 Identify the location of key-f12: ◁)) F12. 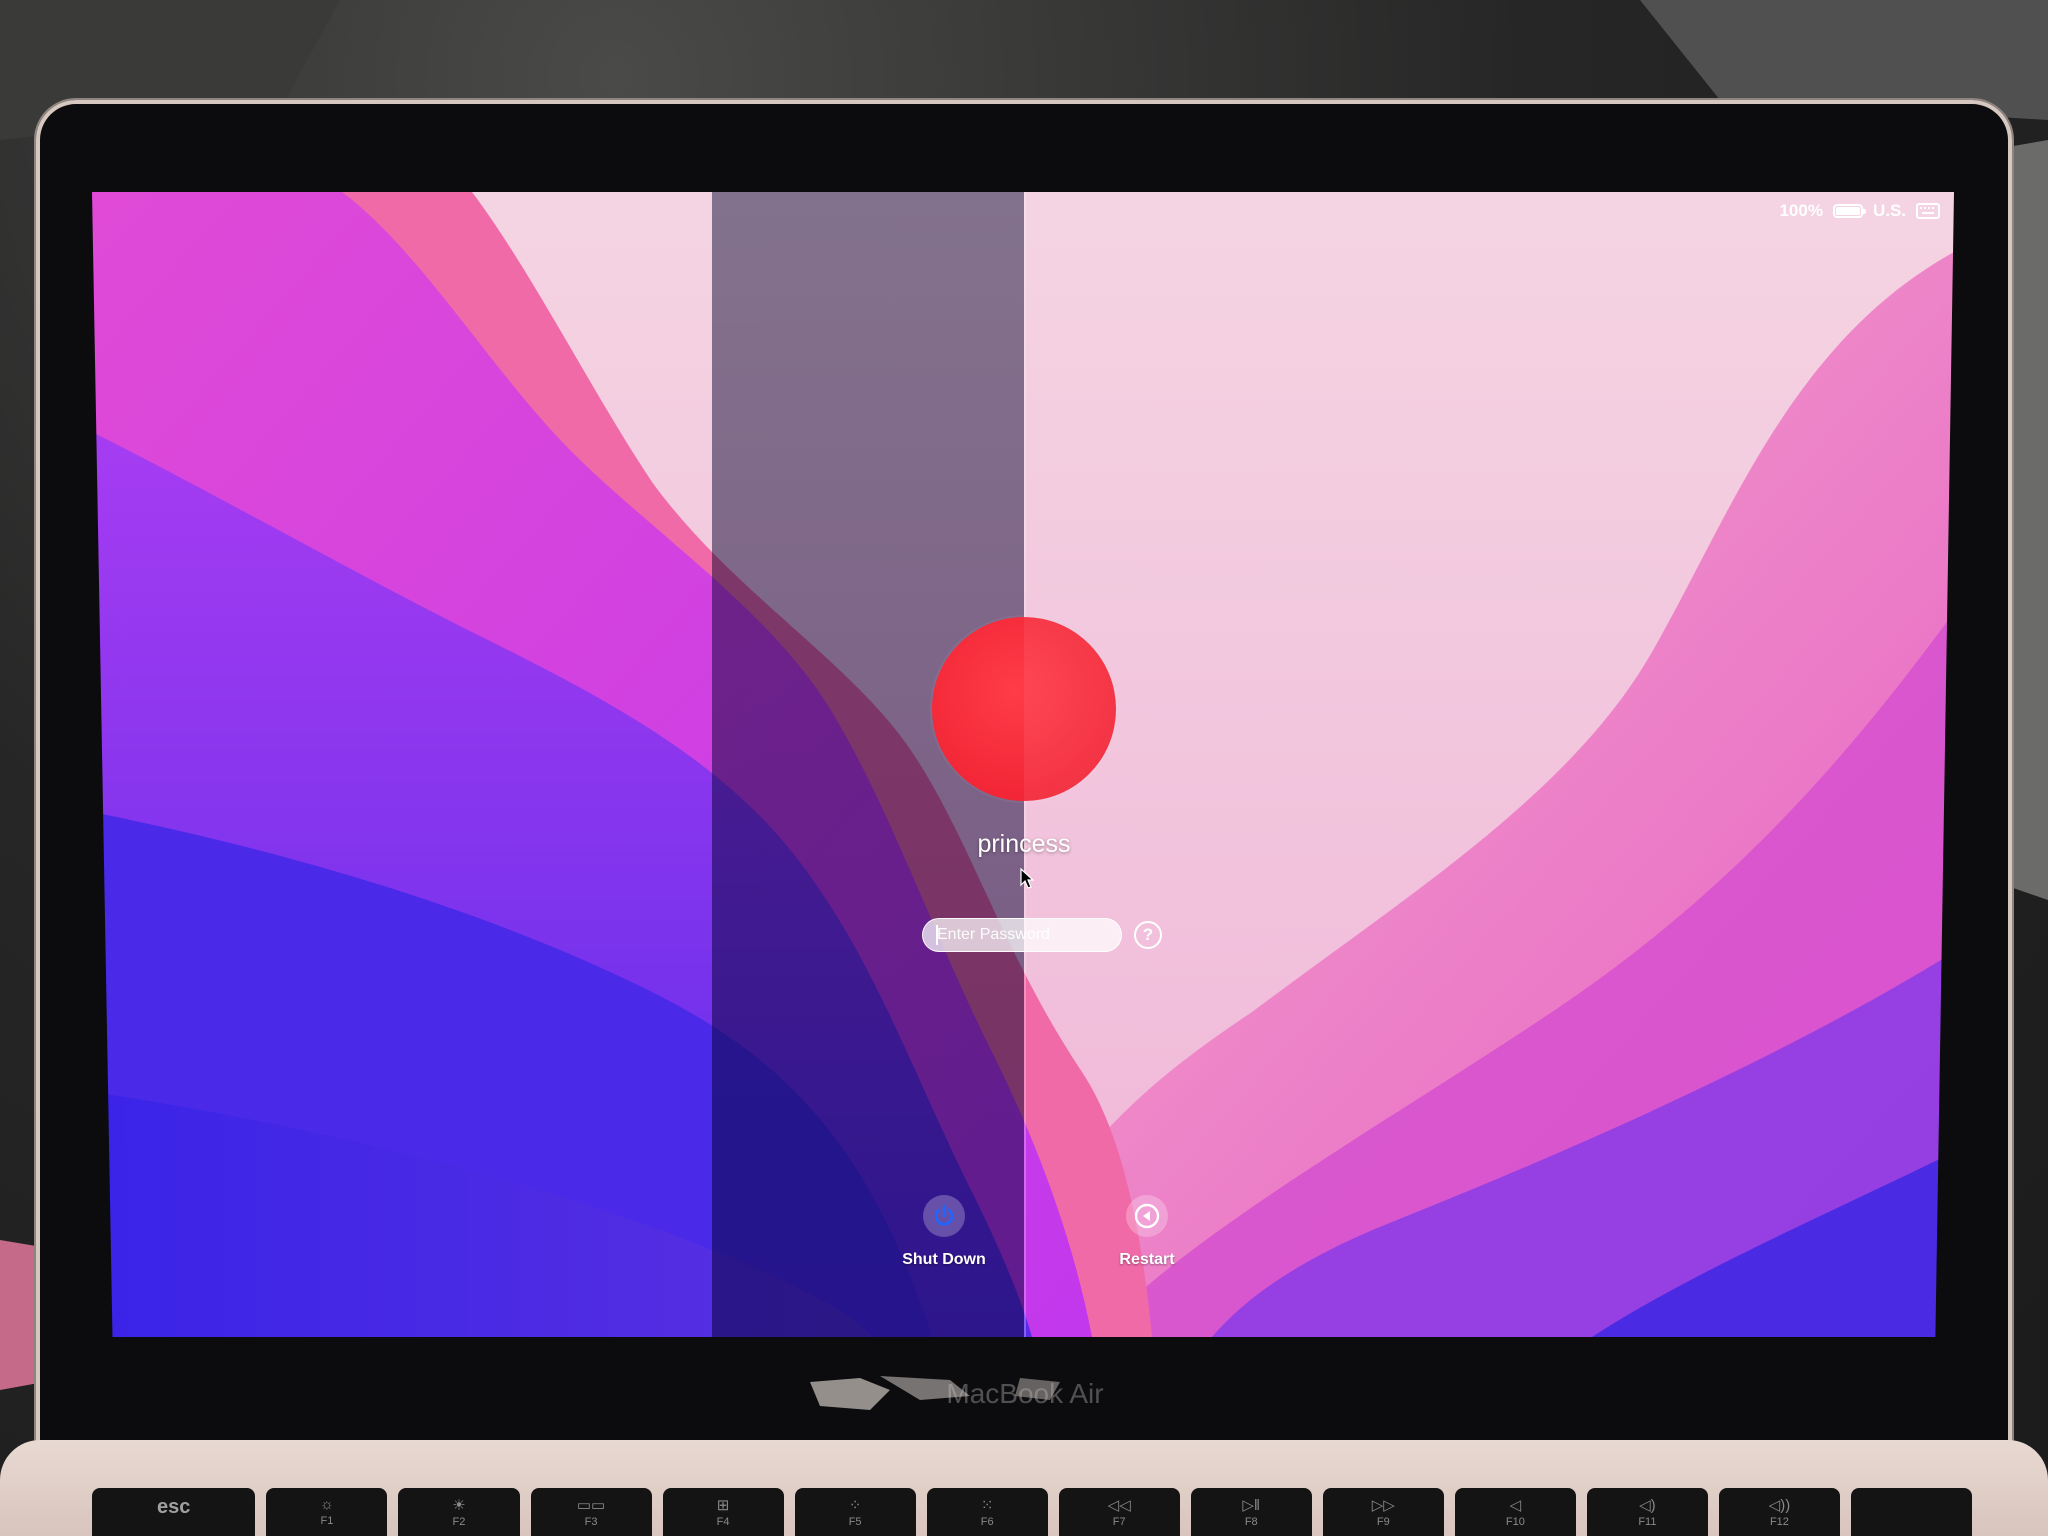
(1779, 1512).